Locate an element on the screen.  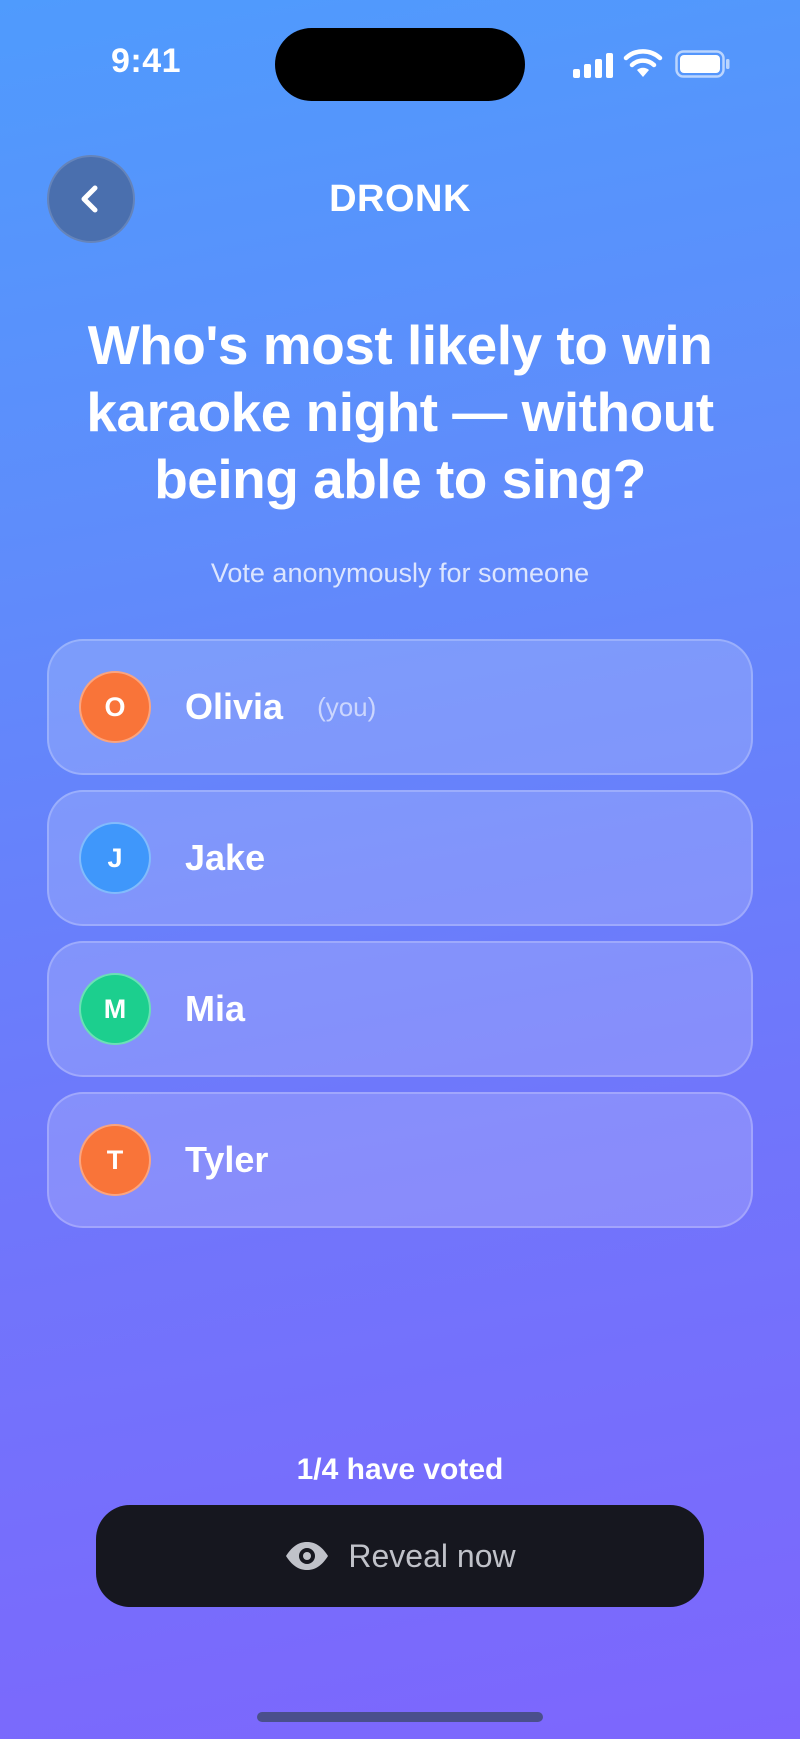
status-time: 9:41 is located at coordinates (146, 61).